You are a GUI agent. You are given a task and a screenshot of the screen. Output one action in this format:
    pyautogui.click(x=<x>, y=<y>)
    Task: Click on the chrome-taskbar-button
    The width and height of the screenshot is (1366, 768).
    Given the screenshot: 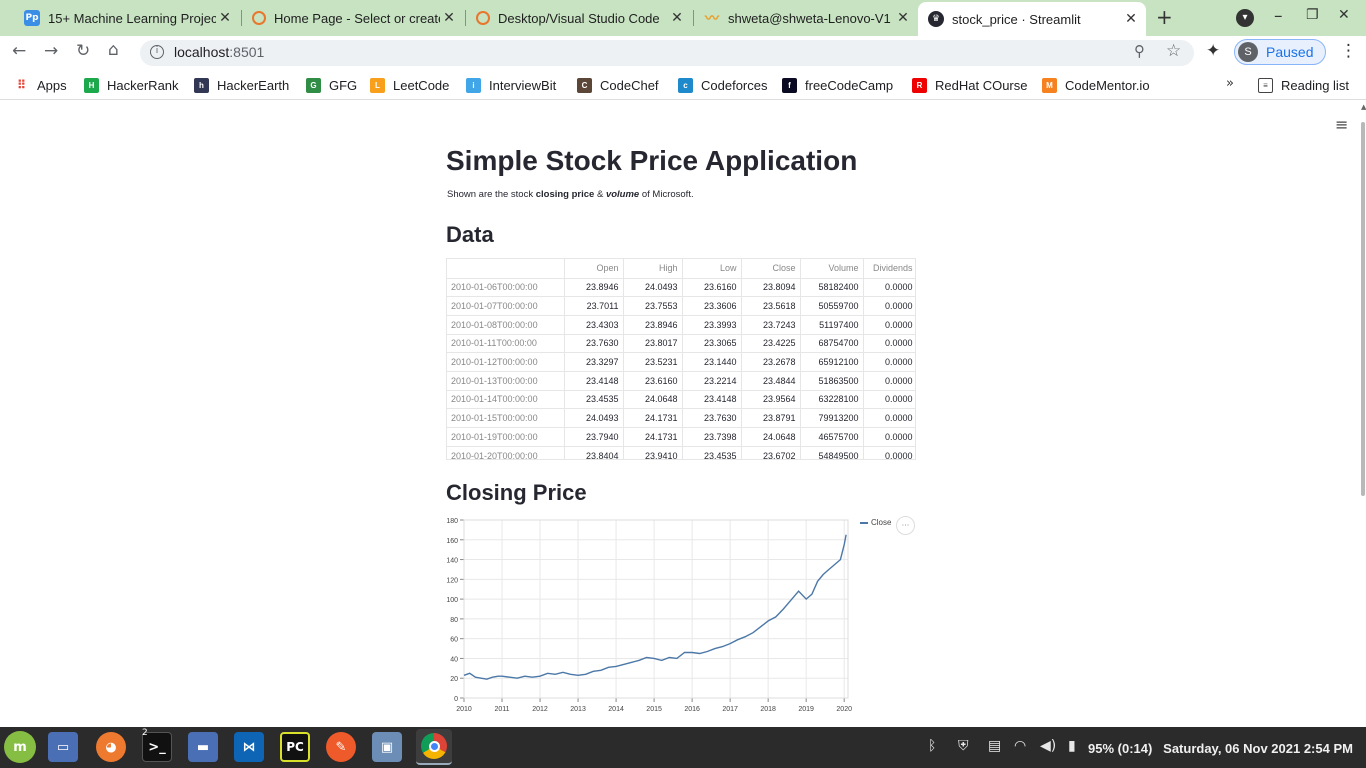 What is the action you would take?
    pyautogui.click(x=434, y=747)
    